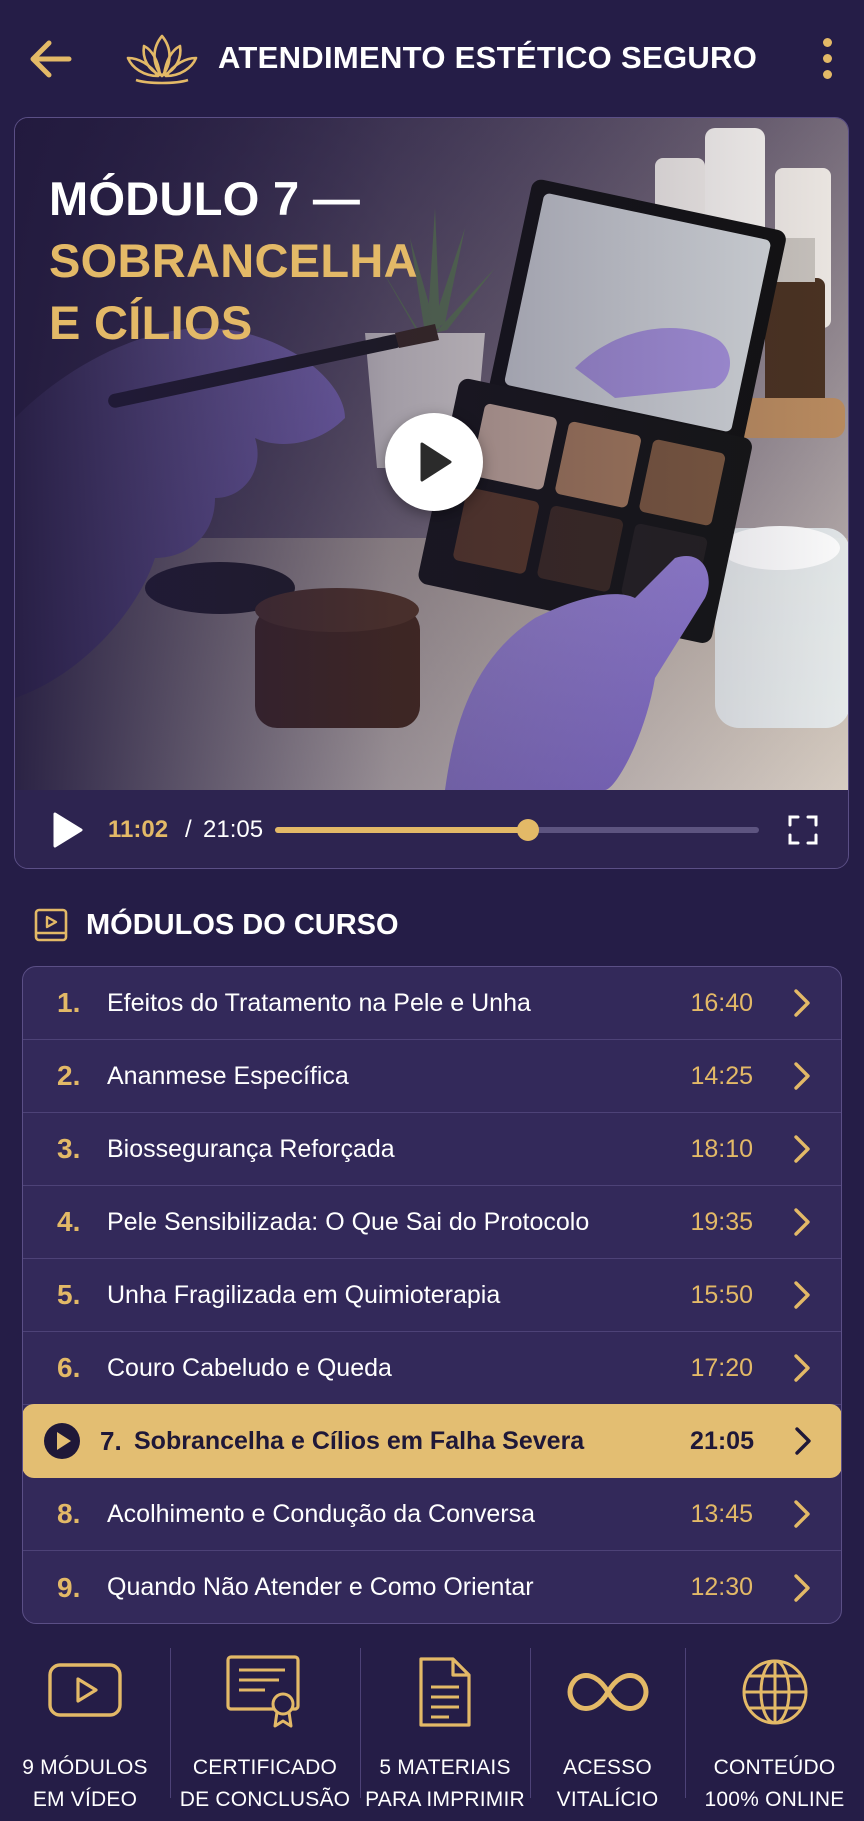 The image size is (864, 1821). What do you see at coordinates (85, 1799) in the screenshot?
I see `feature-label-line2: EM VÍDEO` at bounding box center [85, 1799].